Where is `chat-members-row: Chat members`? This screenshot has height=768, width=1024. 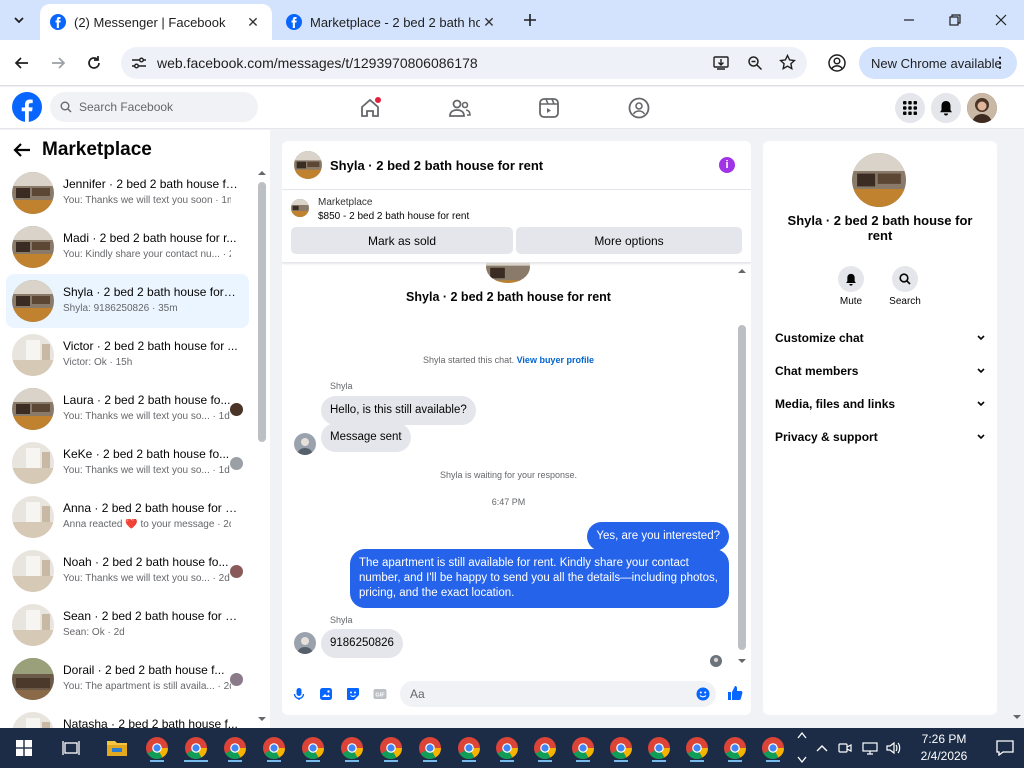 chat-members-row: Chat members is located at coordinates (880, 371).